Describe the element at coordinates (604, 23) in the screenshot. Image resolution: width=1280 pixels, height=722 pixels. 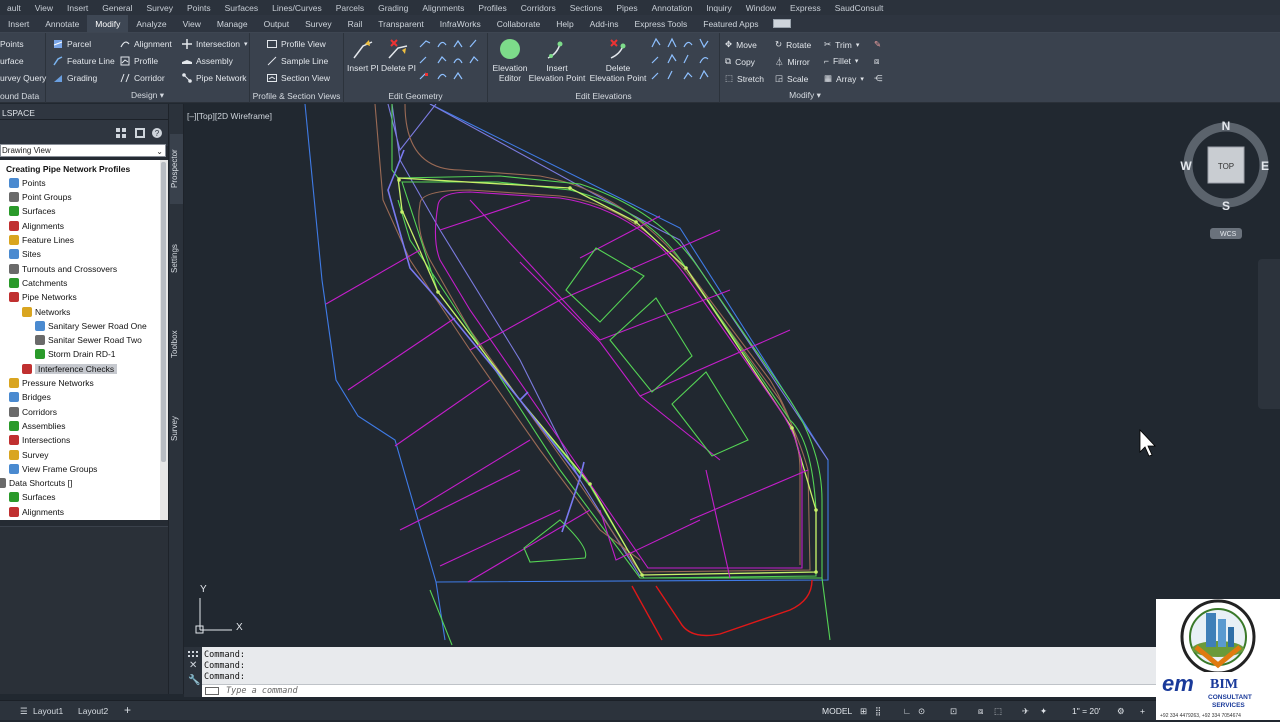
I see `ribbon-tab: Add-ins` at that location.